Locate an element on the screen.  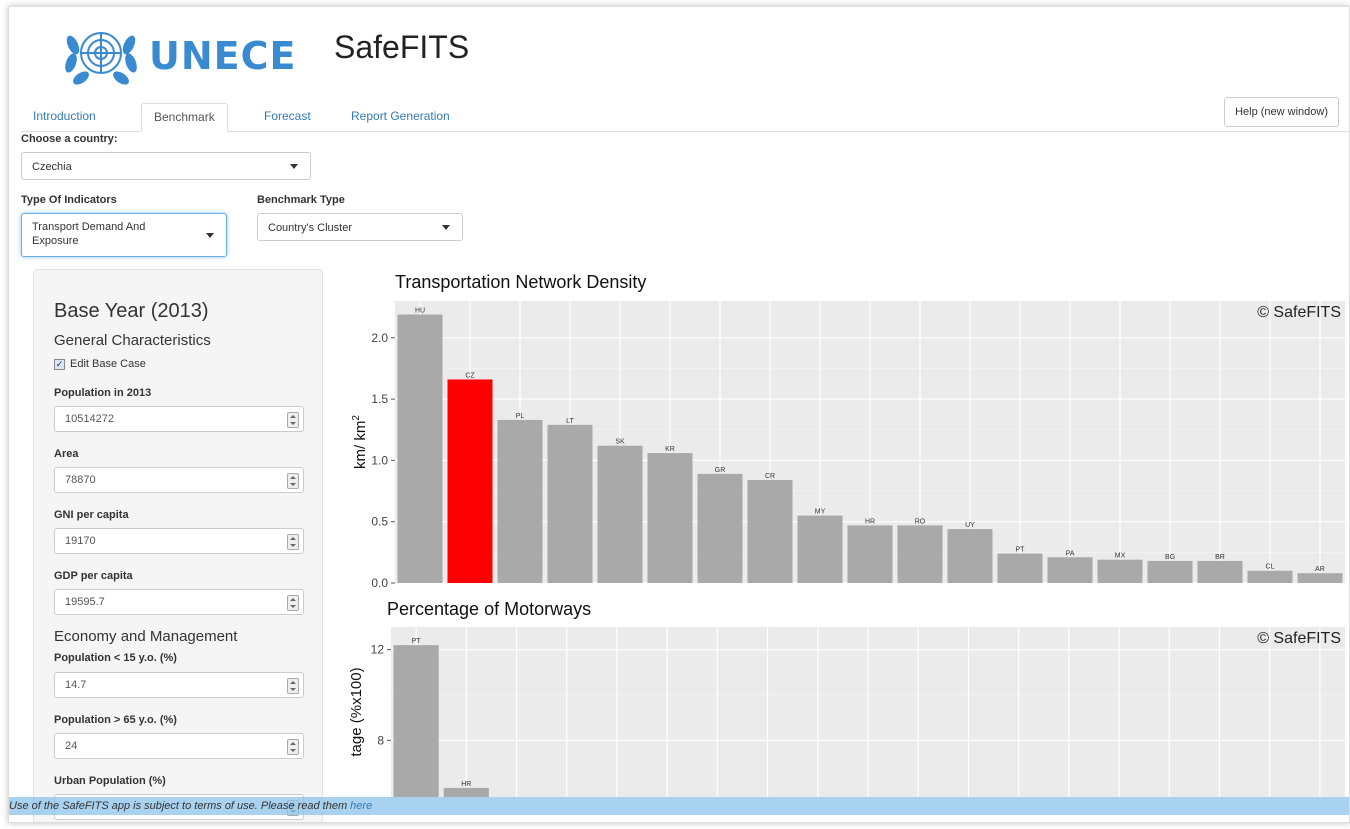
bar-br is located at coordinates (1220, 571).